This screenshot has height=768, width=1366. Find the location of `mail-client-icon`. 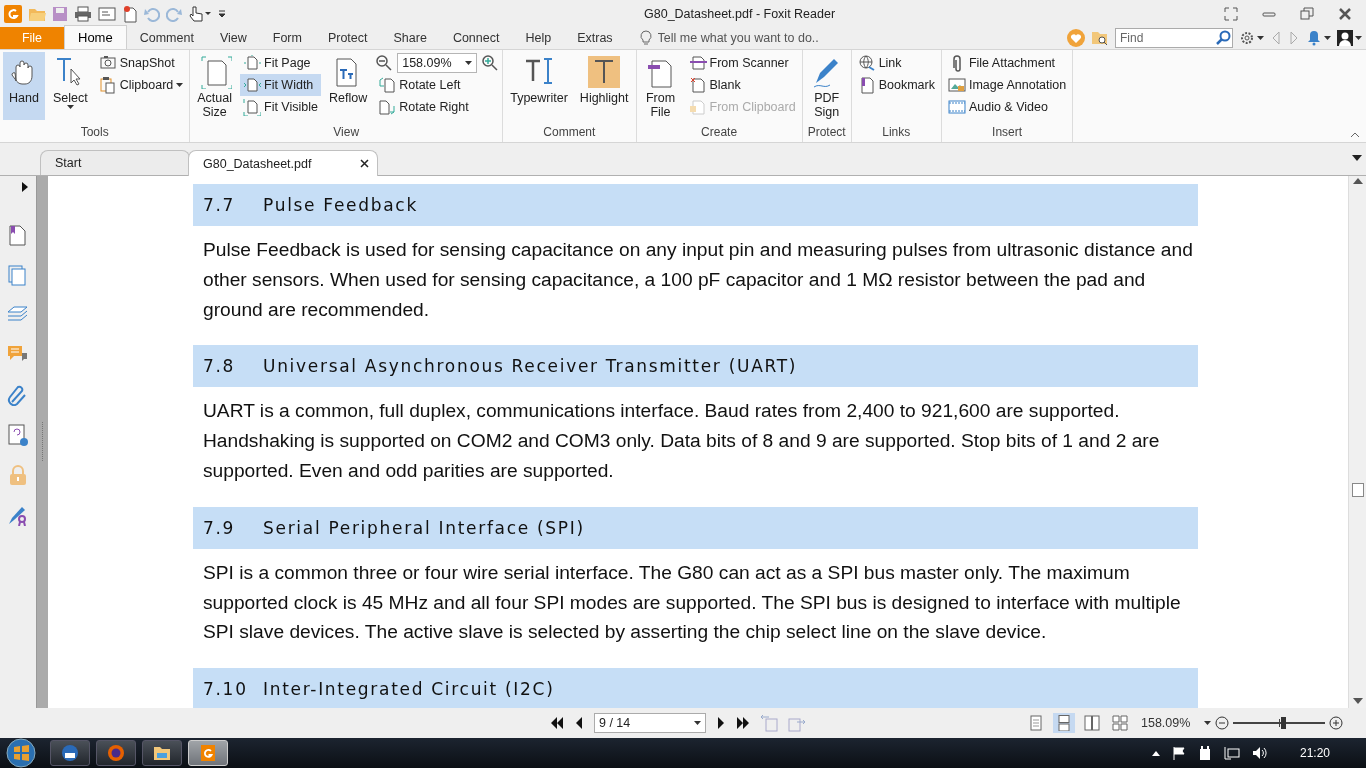

mail-client-icon is located at coordinates (70, 753).